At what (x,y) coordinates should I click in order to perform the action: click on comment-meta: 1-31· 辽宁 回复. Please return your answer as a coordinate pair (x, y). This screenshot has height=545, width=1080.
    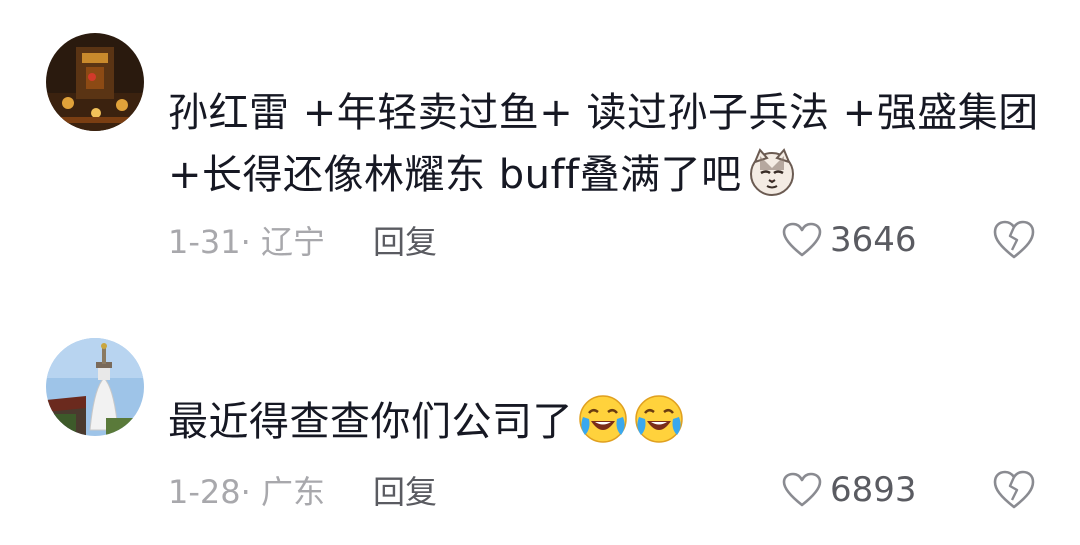
    Looking at the image, I should click on (302, 240).